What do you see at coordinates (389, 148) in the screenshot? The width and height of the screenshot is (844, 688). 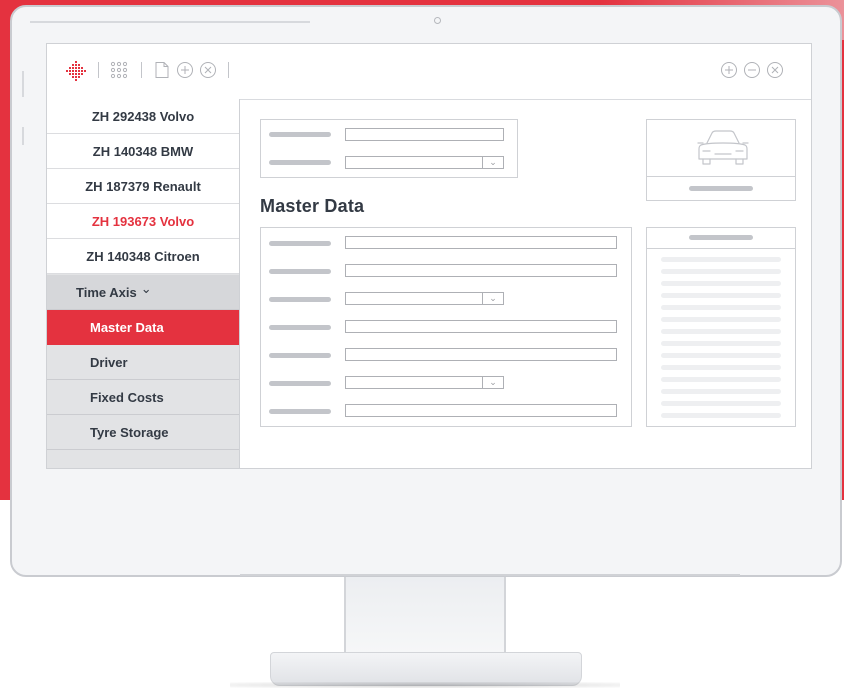 I see `summary-form: ⌄` at bounding box center [389, 148].